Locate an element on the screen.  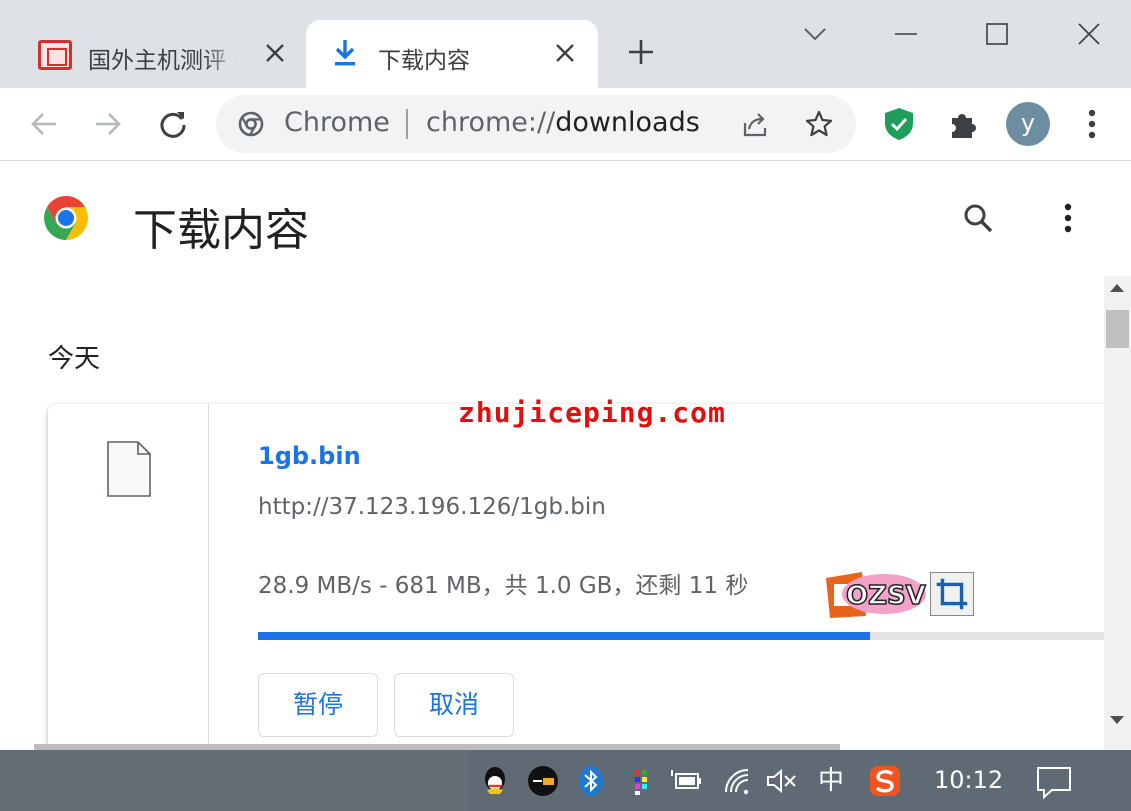
file-name-link: 1gb.bin is located at coordinates (309, 456).